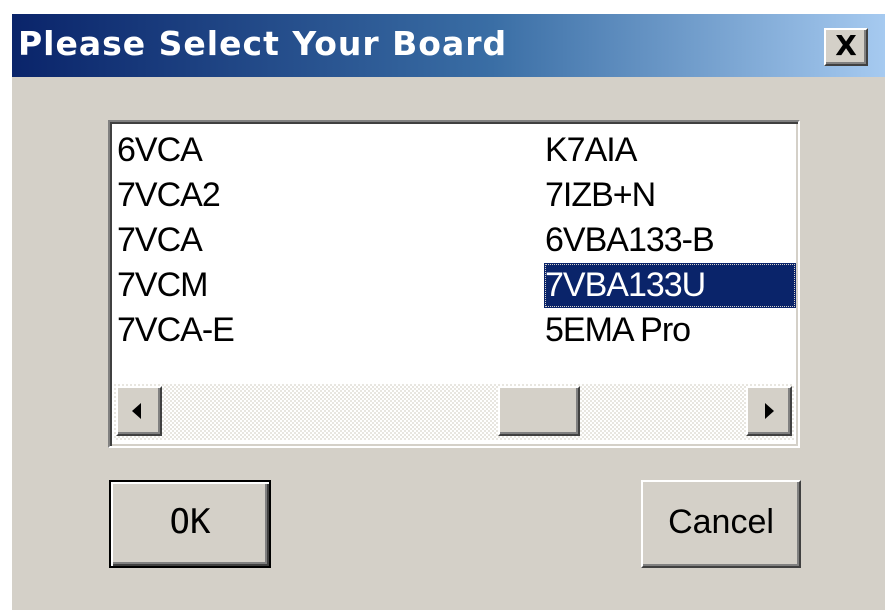  Describe the element at coordinates (454, 412) in the screenshot. I see `horizontal-scrollbar` at that location.